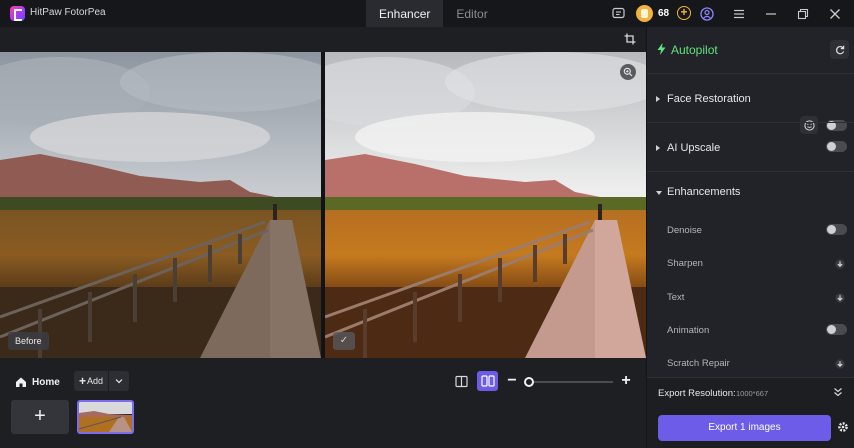 The width and height of the screenshot is (854, 448). What do you see at coordinates (630, 39) in the screenshot?
I see `crop-icon` at bounding box center [630, 39].